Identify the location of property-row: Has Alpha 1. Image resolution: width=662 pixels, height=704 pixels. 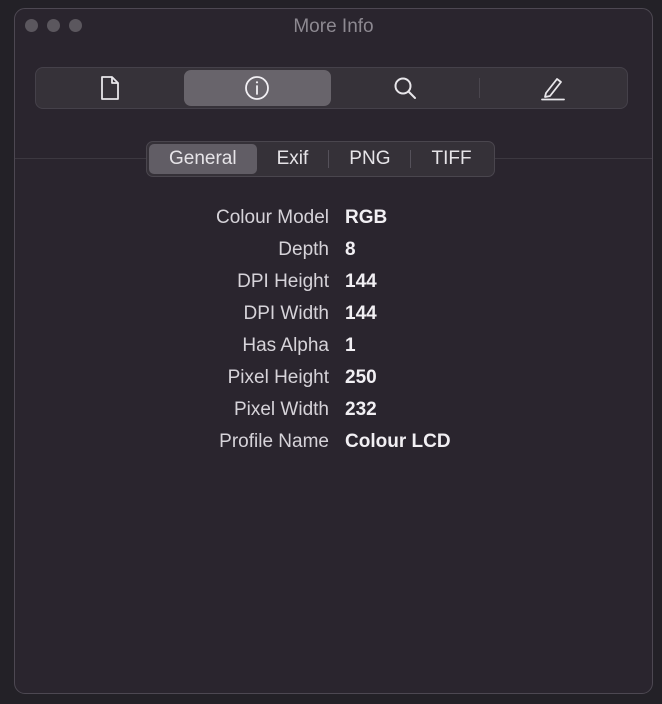
(333, 346).